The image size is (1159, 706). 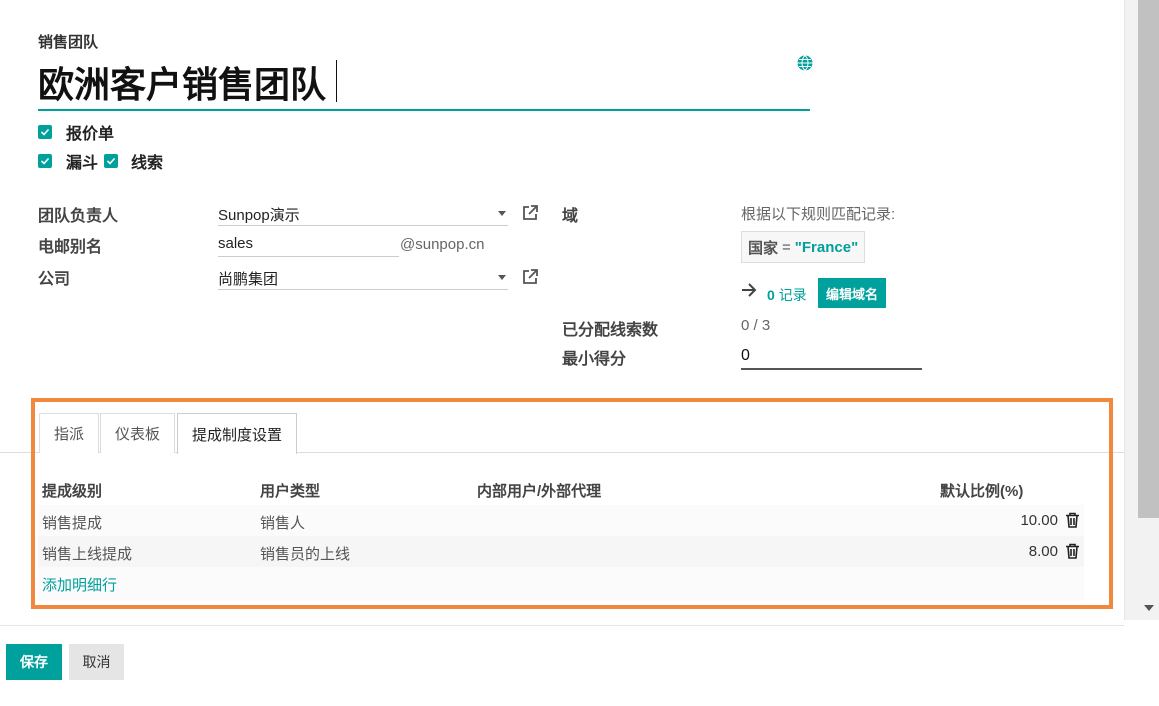 What do you see at coordinates (363, 213) in the screenshot?
I see `leader-select: Sunpop演示` at bounding box center [363, 213].